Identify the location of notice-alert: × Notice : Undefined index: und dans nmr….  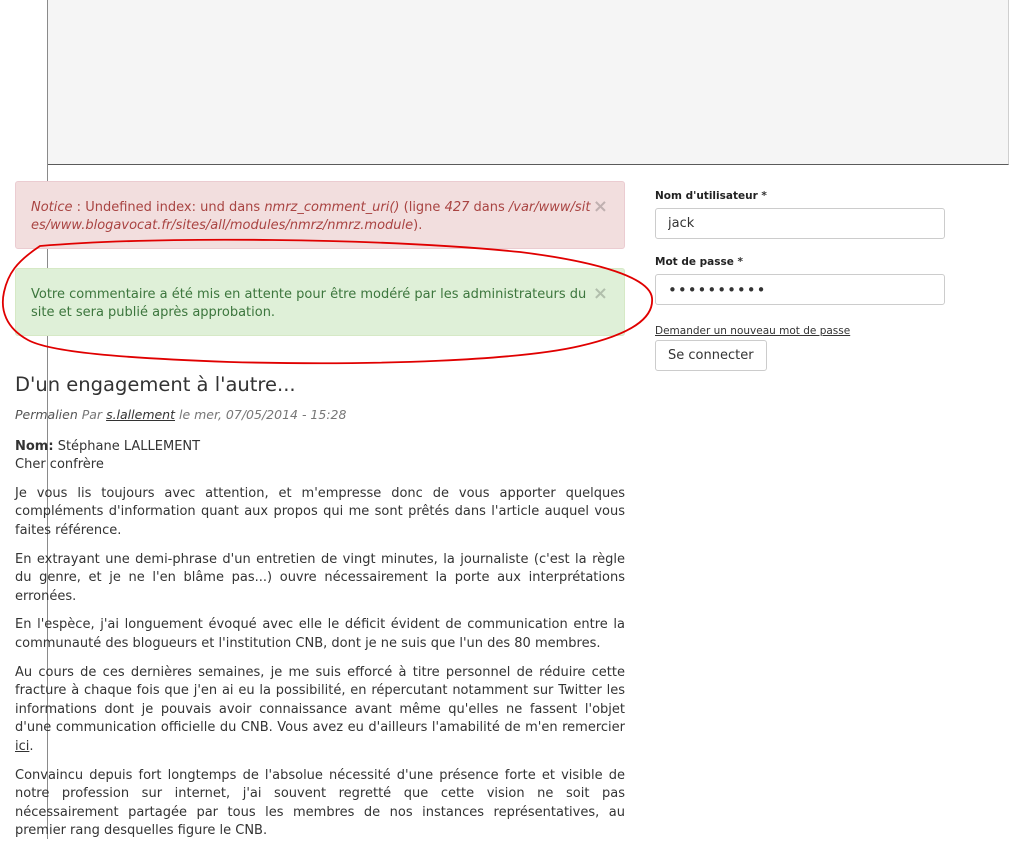
(320, 215).